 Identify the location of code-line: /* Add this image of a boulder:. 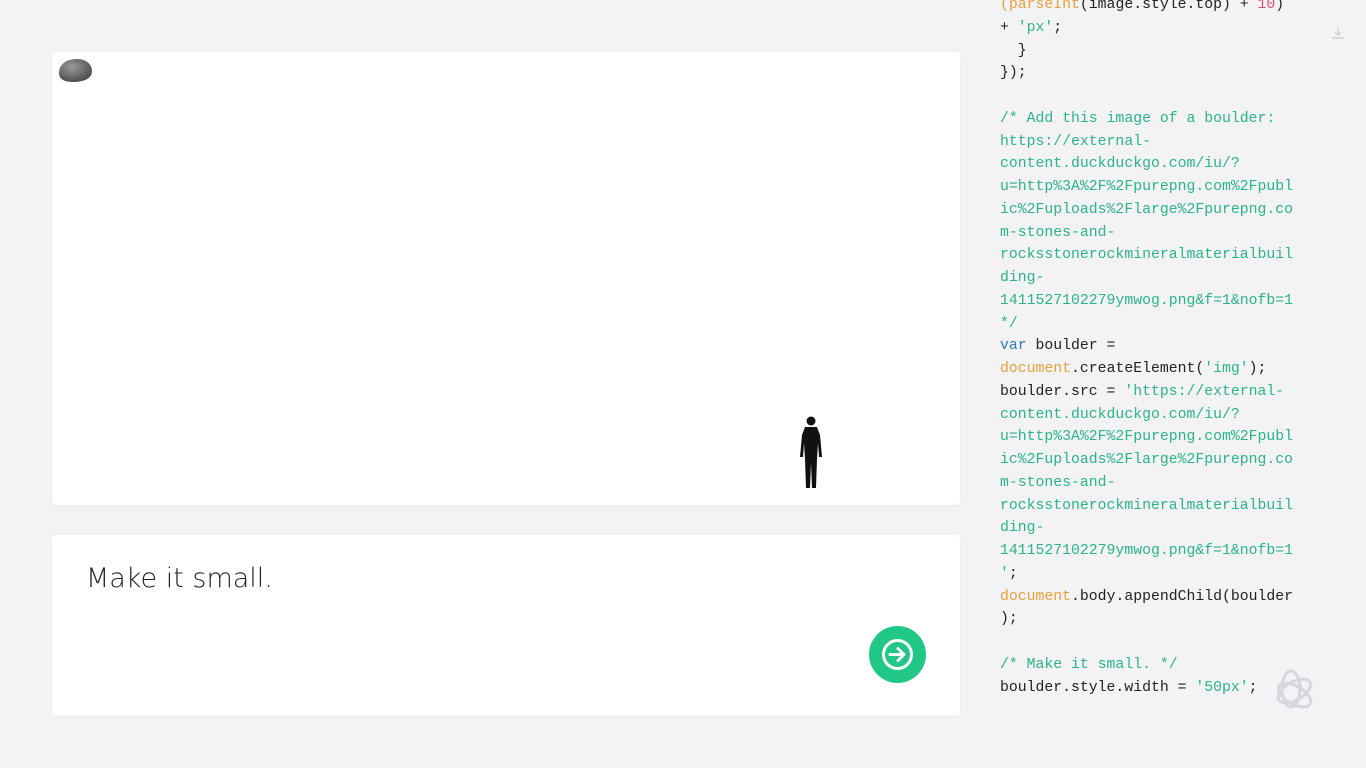
(1146, 119).